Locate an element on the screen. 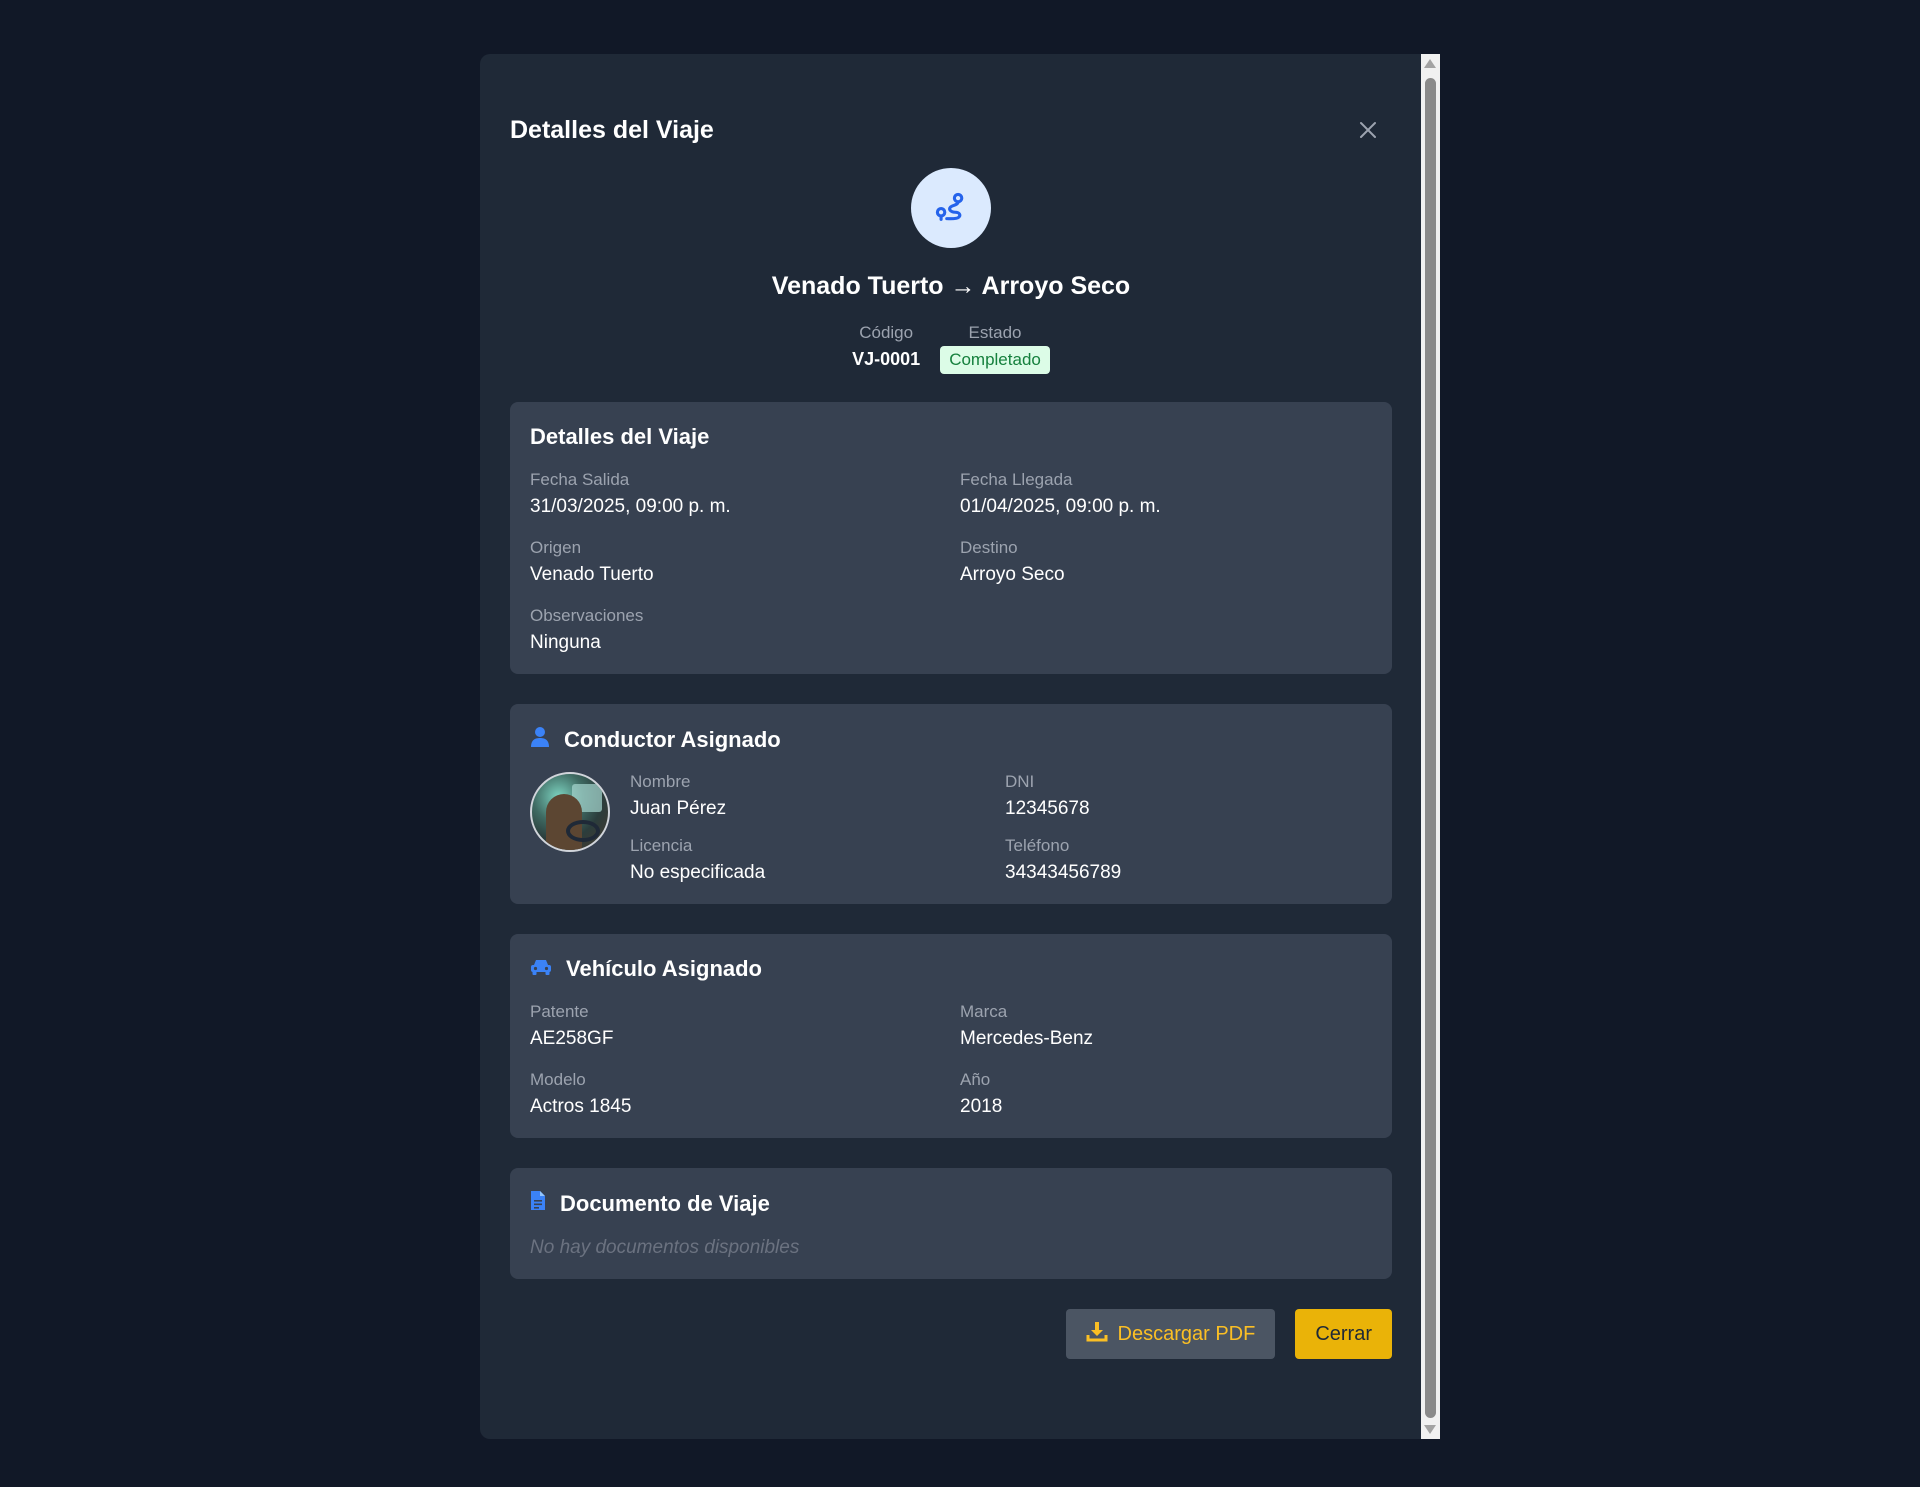 The height and width of the screenshot is (1487, 1920). driver-avatar is located at coordinates (570, 812).